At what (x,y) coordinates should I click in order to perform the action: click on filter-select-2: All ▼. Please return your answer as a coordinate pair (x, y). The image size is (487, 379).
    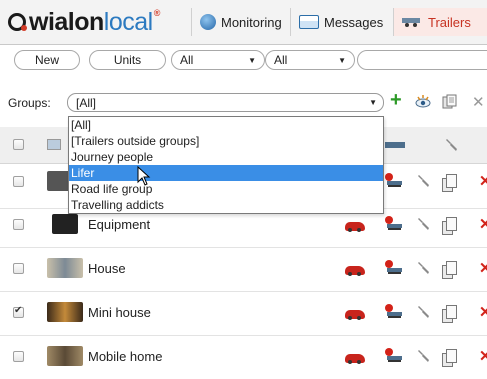
    Looking at the image, I should click on (310, 60).